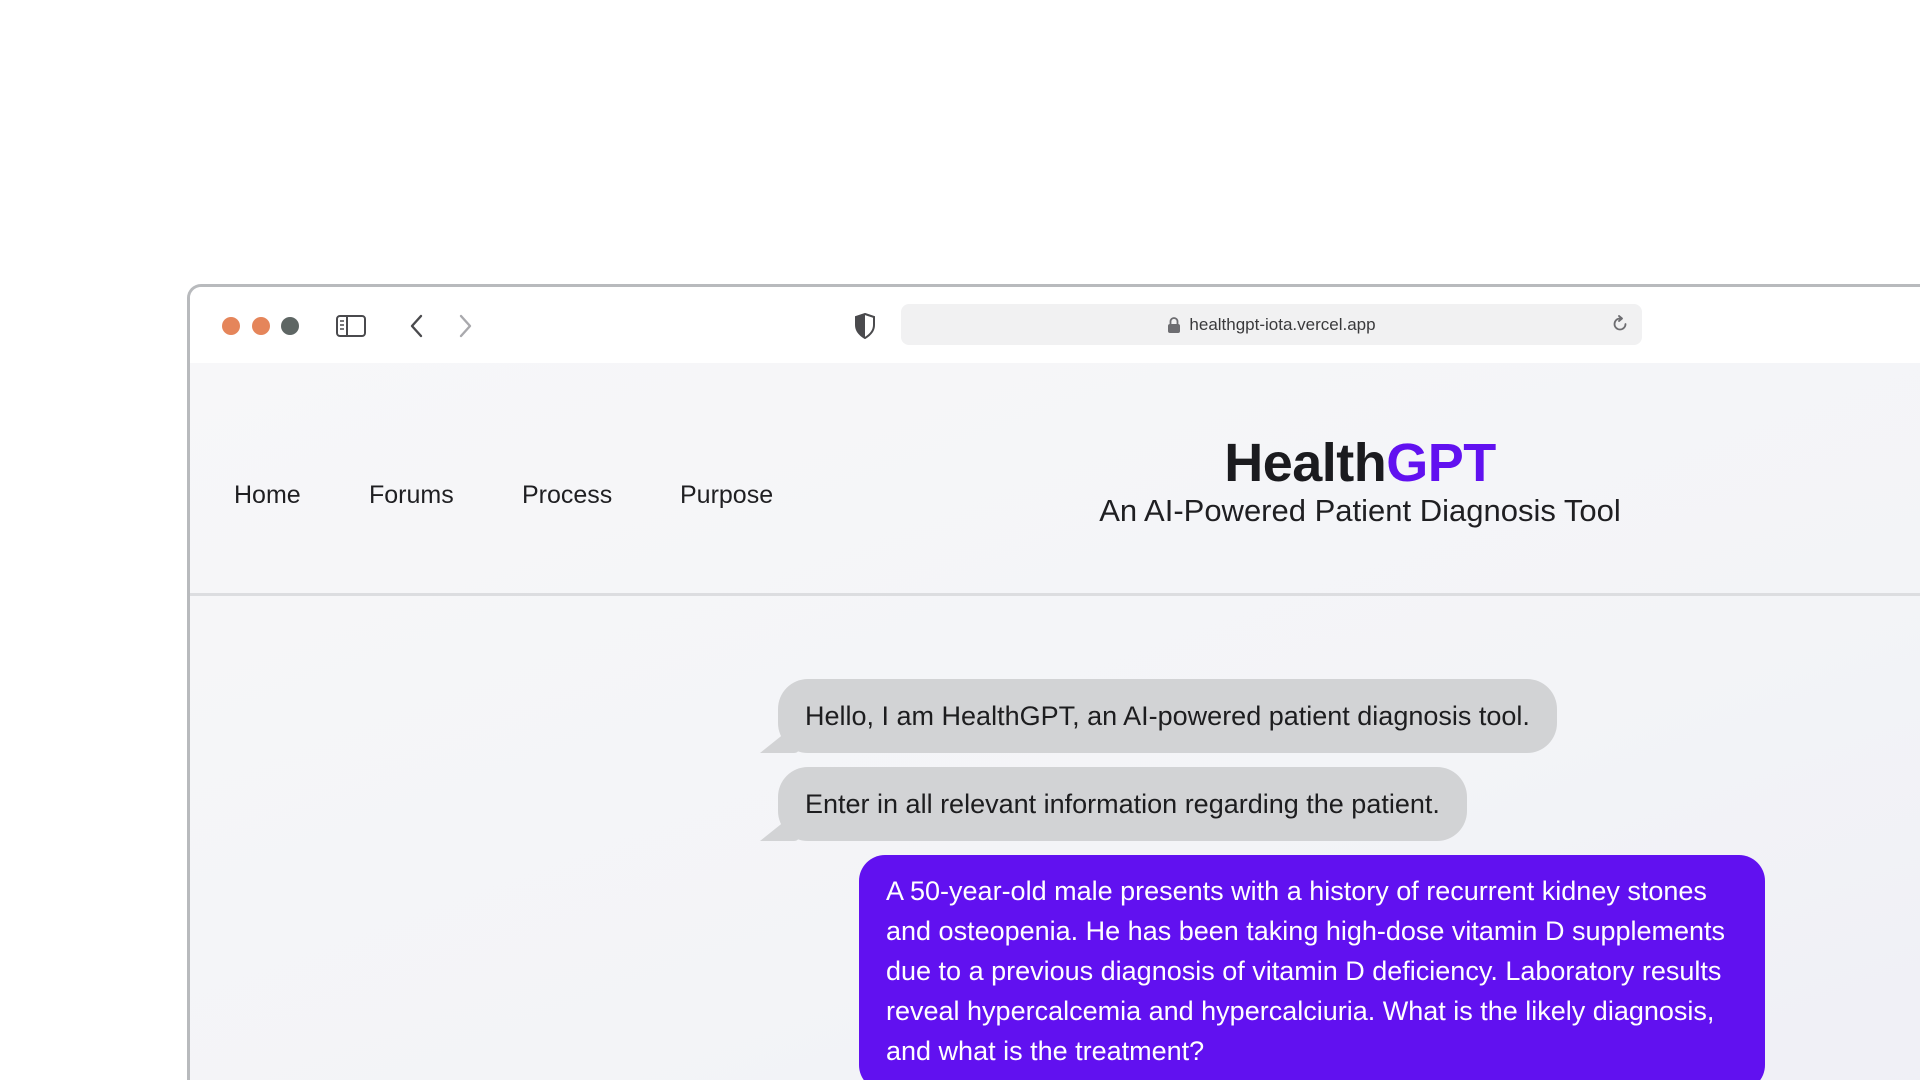  What do you see at coordinates (267, 495) in the screenshot?
I see `nav-item-home: Home` at bounding box center [267, 495].